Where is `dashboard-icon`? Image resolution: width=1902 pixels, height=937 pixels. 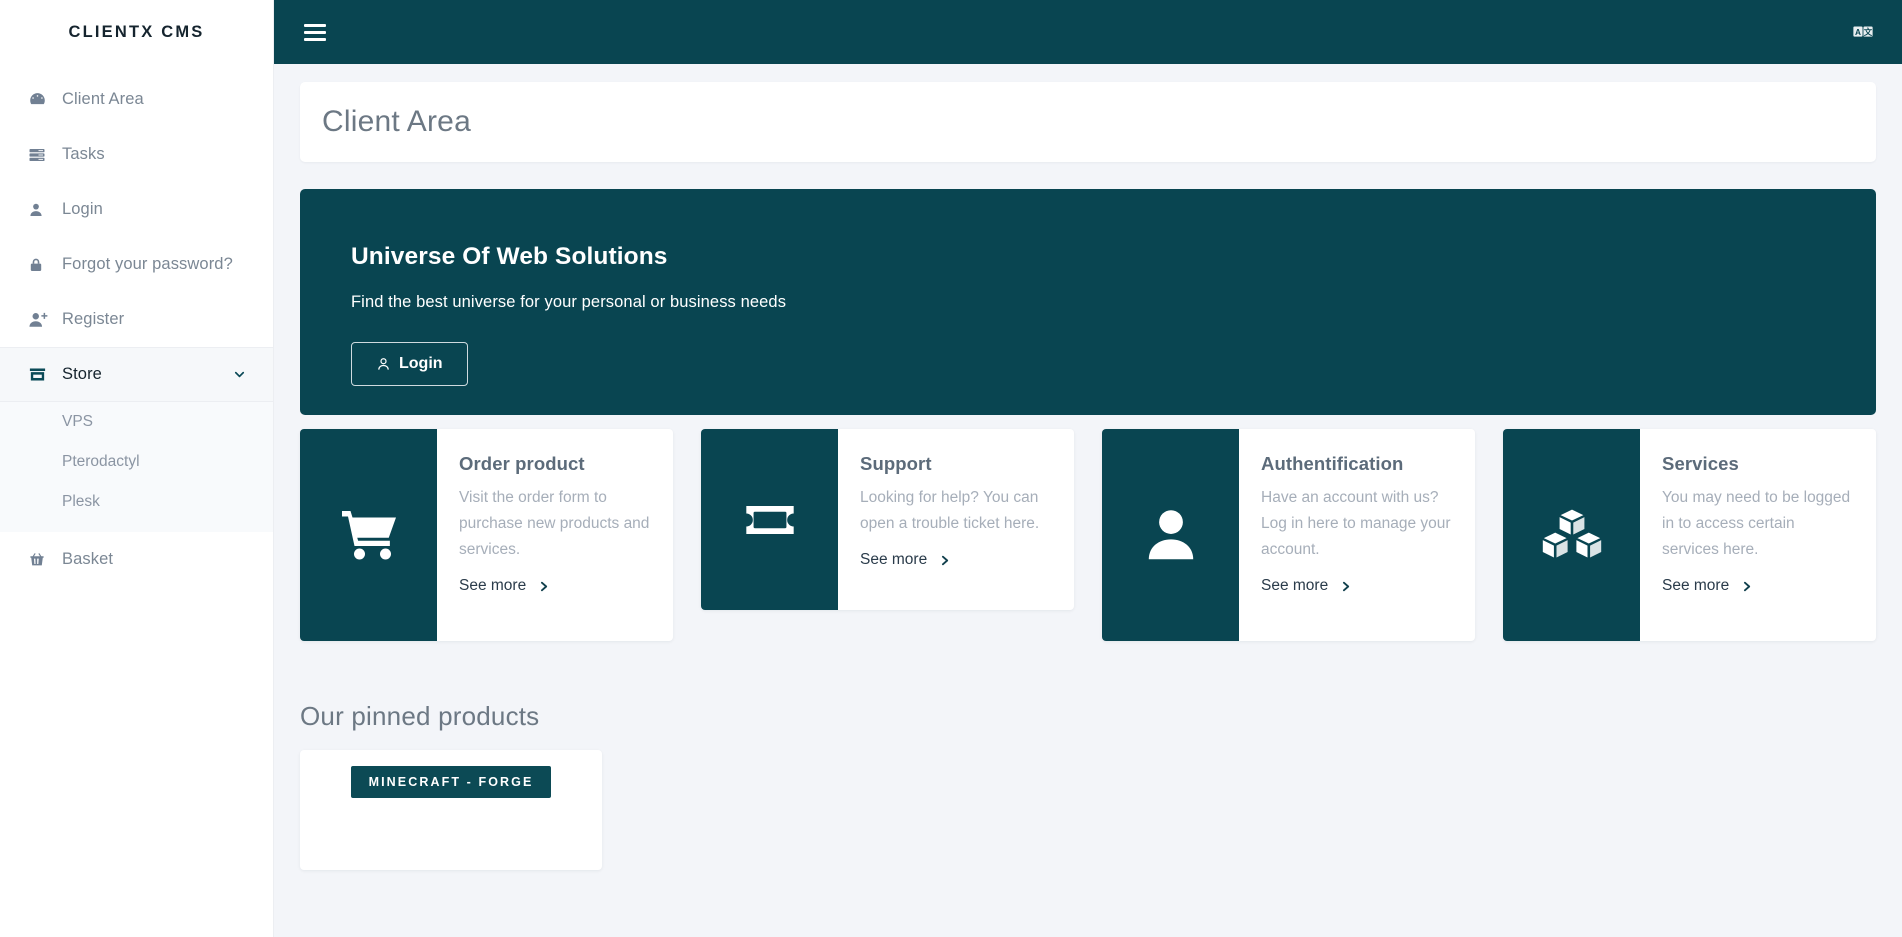 dashboard-icon is located at coordinates (45, 99).